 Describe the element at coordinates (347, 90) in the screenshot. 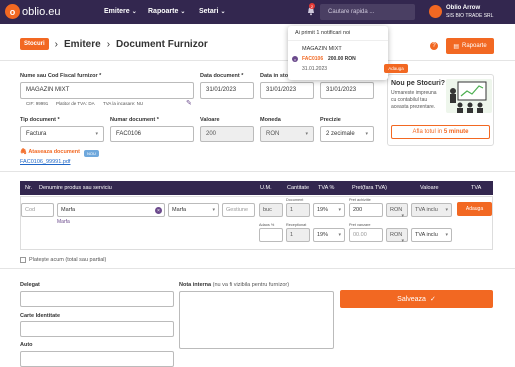

I see `date-third-input: 31/01/2023` at that location.